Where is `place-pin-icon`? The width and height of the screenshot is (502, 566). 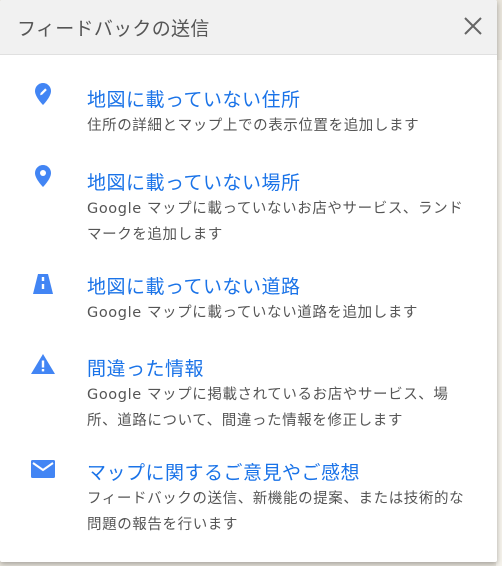
place-pin-icon is located at coordinates (43, 176).